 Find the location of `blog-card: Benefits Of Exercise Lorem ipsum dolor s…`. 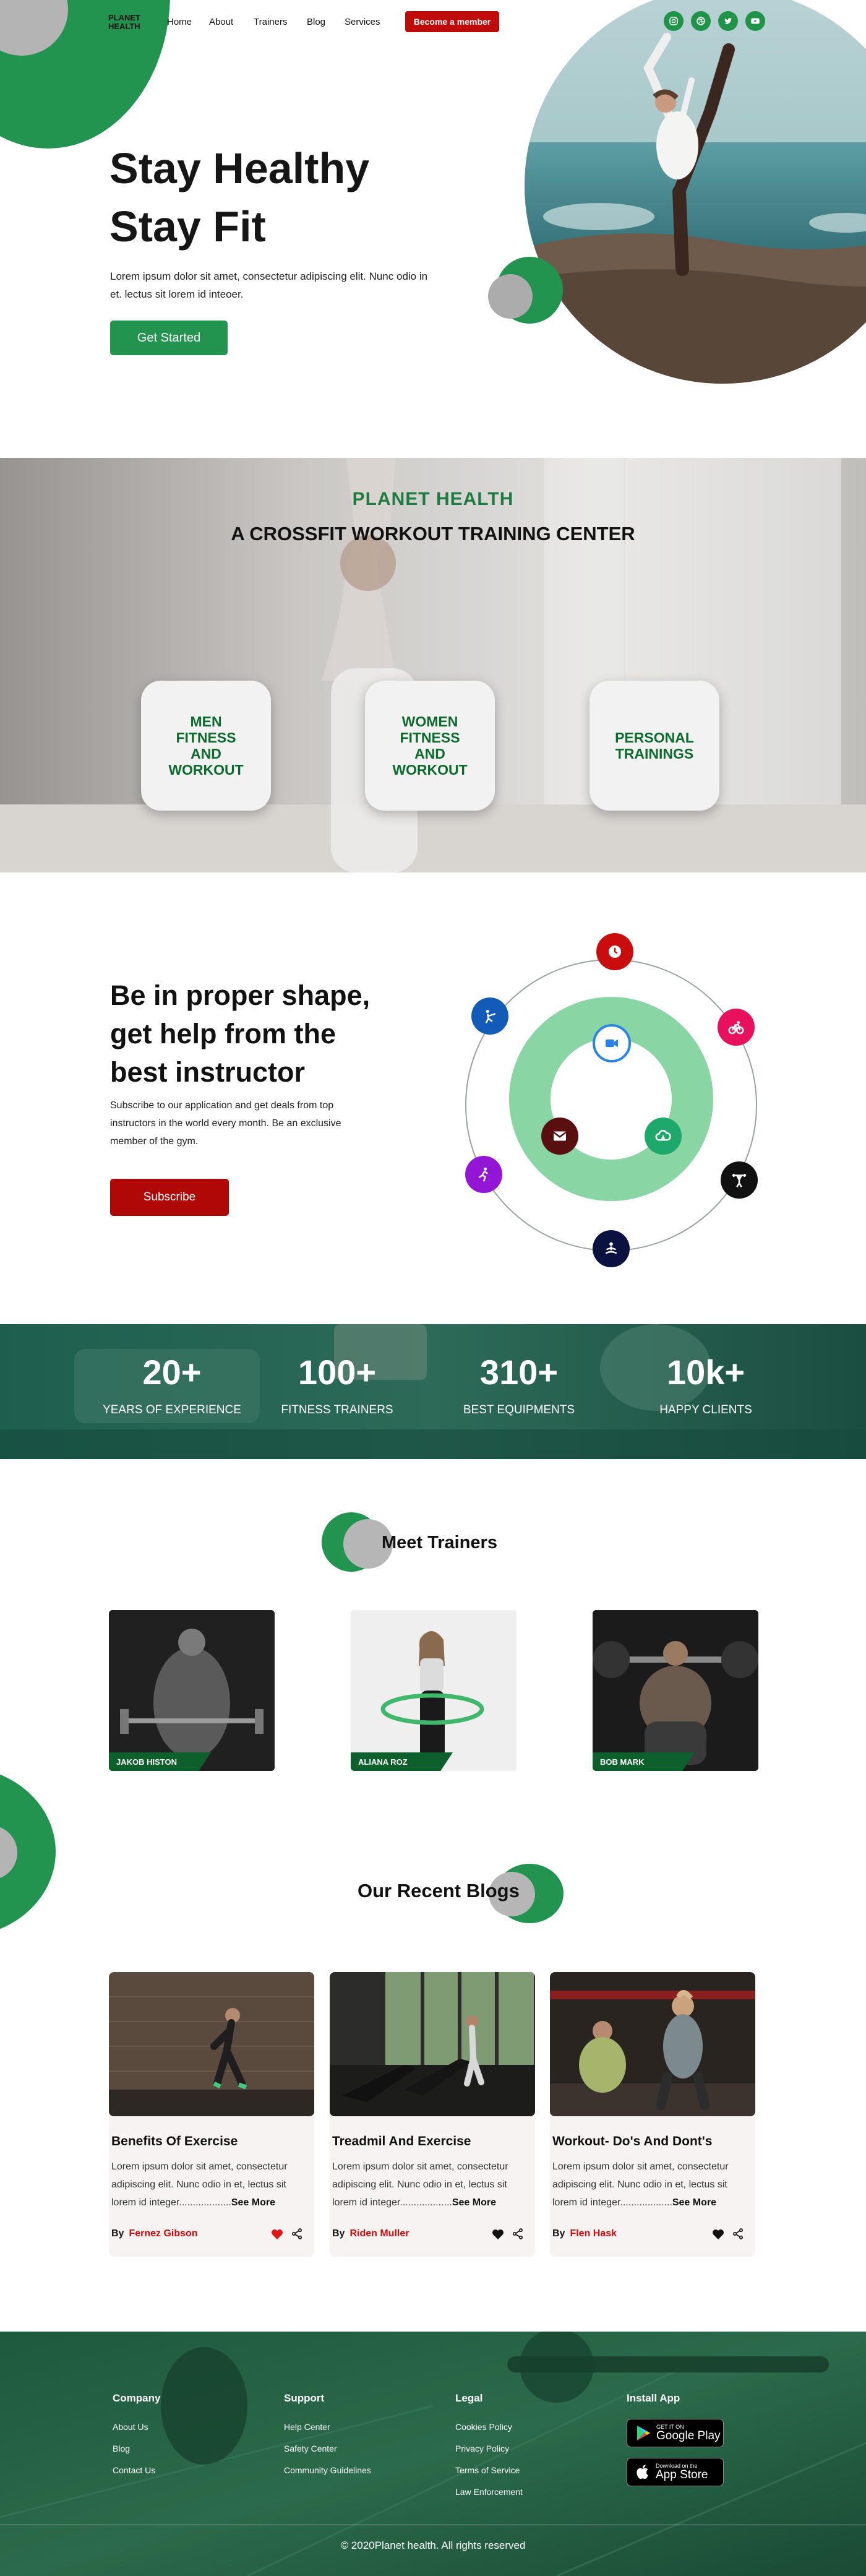

blog-card: Benefits Of Exercise Lorem ipsum dolor s… is located at coordinates (212, 2114).